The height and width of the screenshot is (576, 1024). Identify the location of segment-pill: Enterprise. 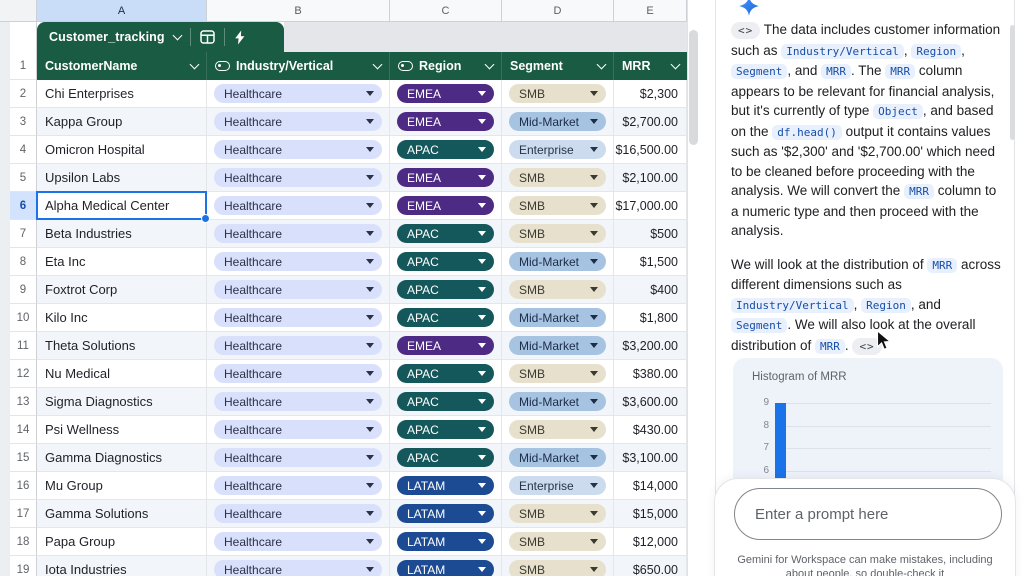
(557, 485).